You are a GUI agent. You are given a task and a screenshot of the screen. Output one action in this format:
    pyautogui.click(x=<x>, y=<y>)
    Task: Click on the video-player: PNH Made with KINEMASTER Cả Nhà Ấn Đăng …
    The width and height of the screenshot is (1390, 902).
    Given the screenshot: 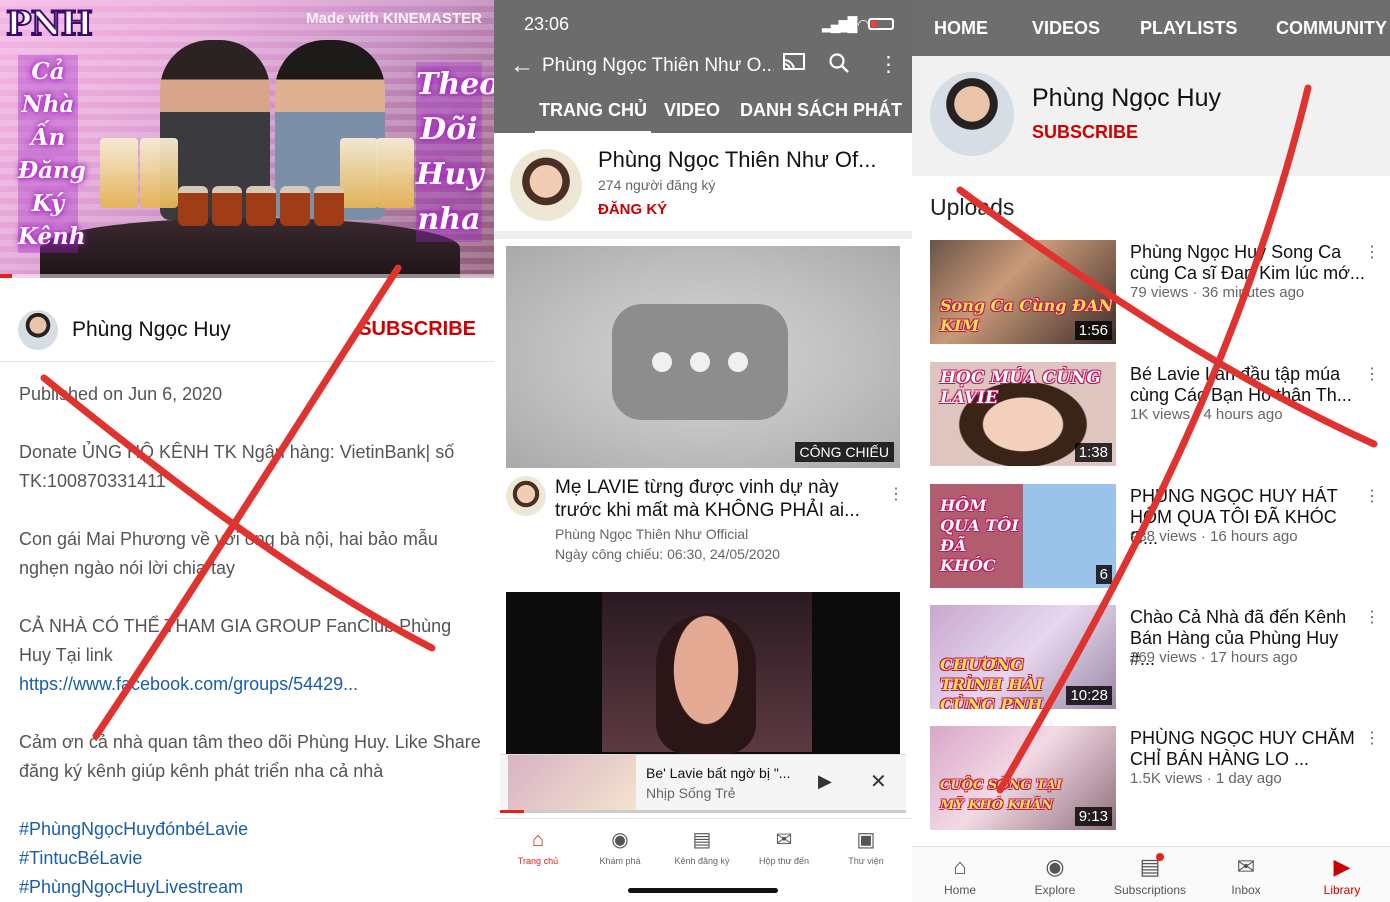 What is the action you would take?
    pyautogui.click(x=247, y=139)
    